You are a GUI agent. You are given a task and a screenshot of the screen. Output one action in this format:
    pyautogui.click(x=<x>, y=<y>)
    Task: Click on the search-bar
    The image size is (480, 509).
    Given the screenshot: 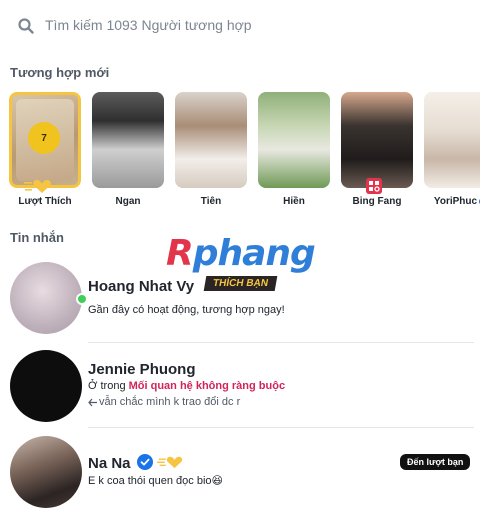 What is the action you would take?
    pyautogui.click(x=240, y=25)
    